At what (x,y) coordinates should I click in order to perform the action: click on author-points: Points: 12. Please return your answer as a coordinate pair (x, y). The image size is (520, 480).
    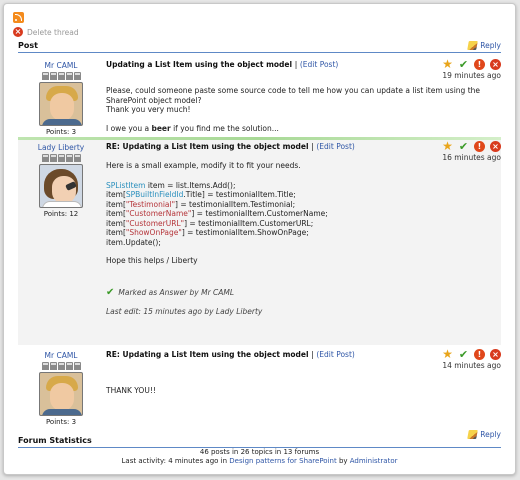
    Looking at the image, I should click on (61, 214).